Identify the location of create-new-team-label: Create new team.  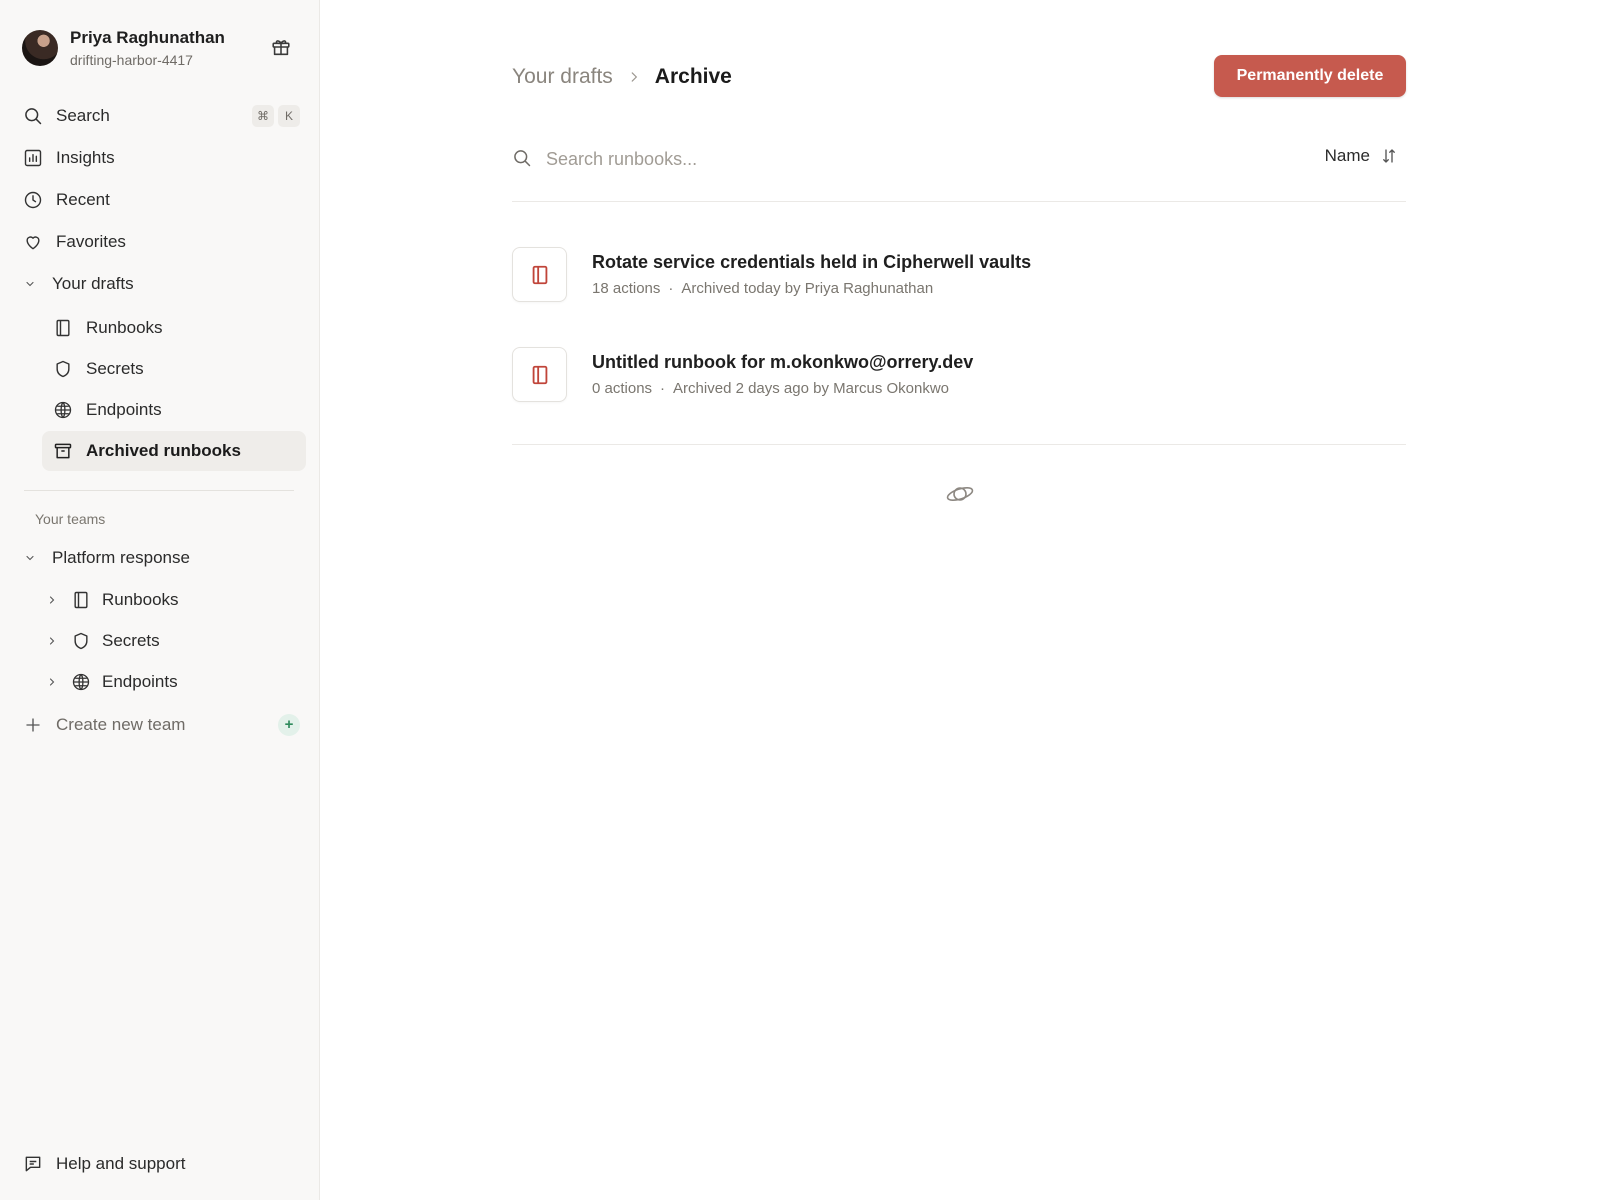
(121, 724).